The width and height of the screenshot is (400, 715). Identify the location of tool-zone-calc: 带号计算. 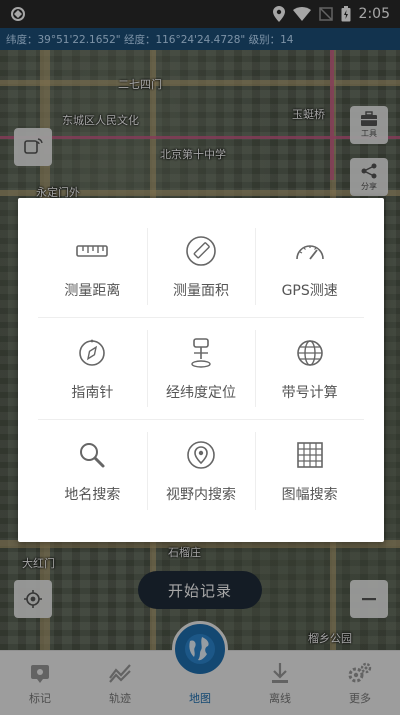
(309, 368).